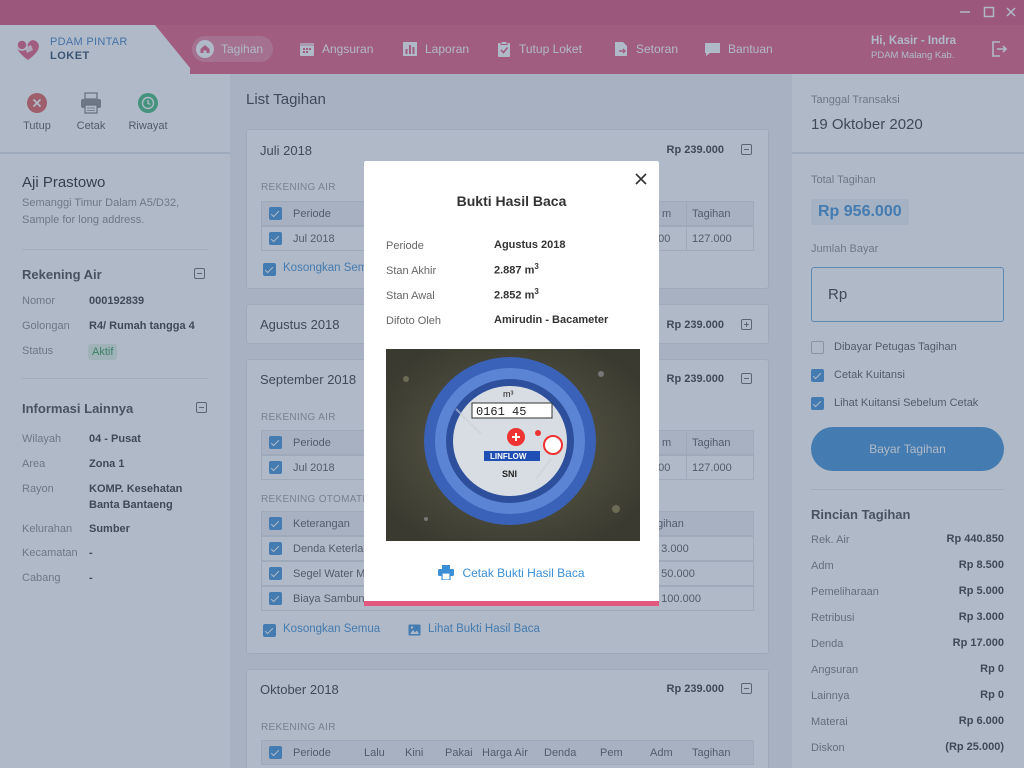 Image resolution: width=1024 pixels, height=768 pixels. Describe the element at coordinates (511, 201) in the screenshot. I see `modal-title: Bukti Hasil Baca` at that location.